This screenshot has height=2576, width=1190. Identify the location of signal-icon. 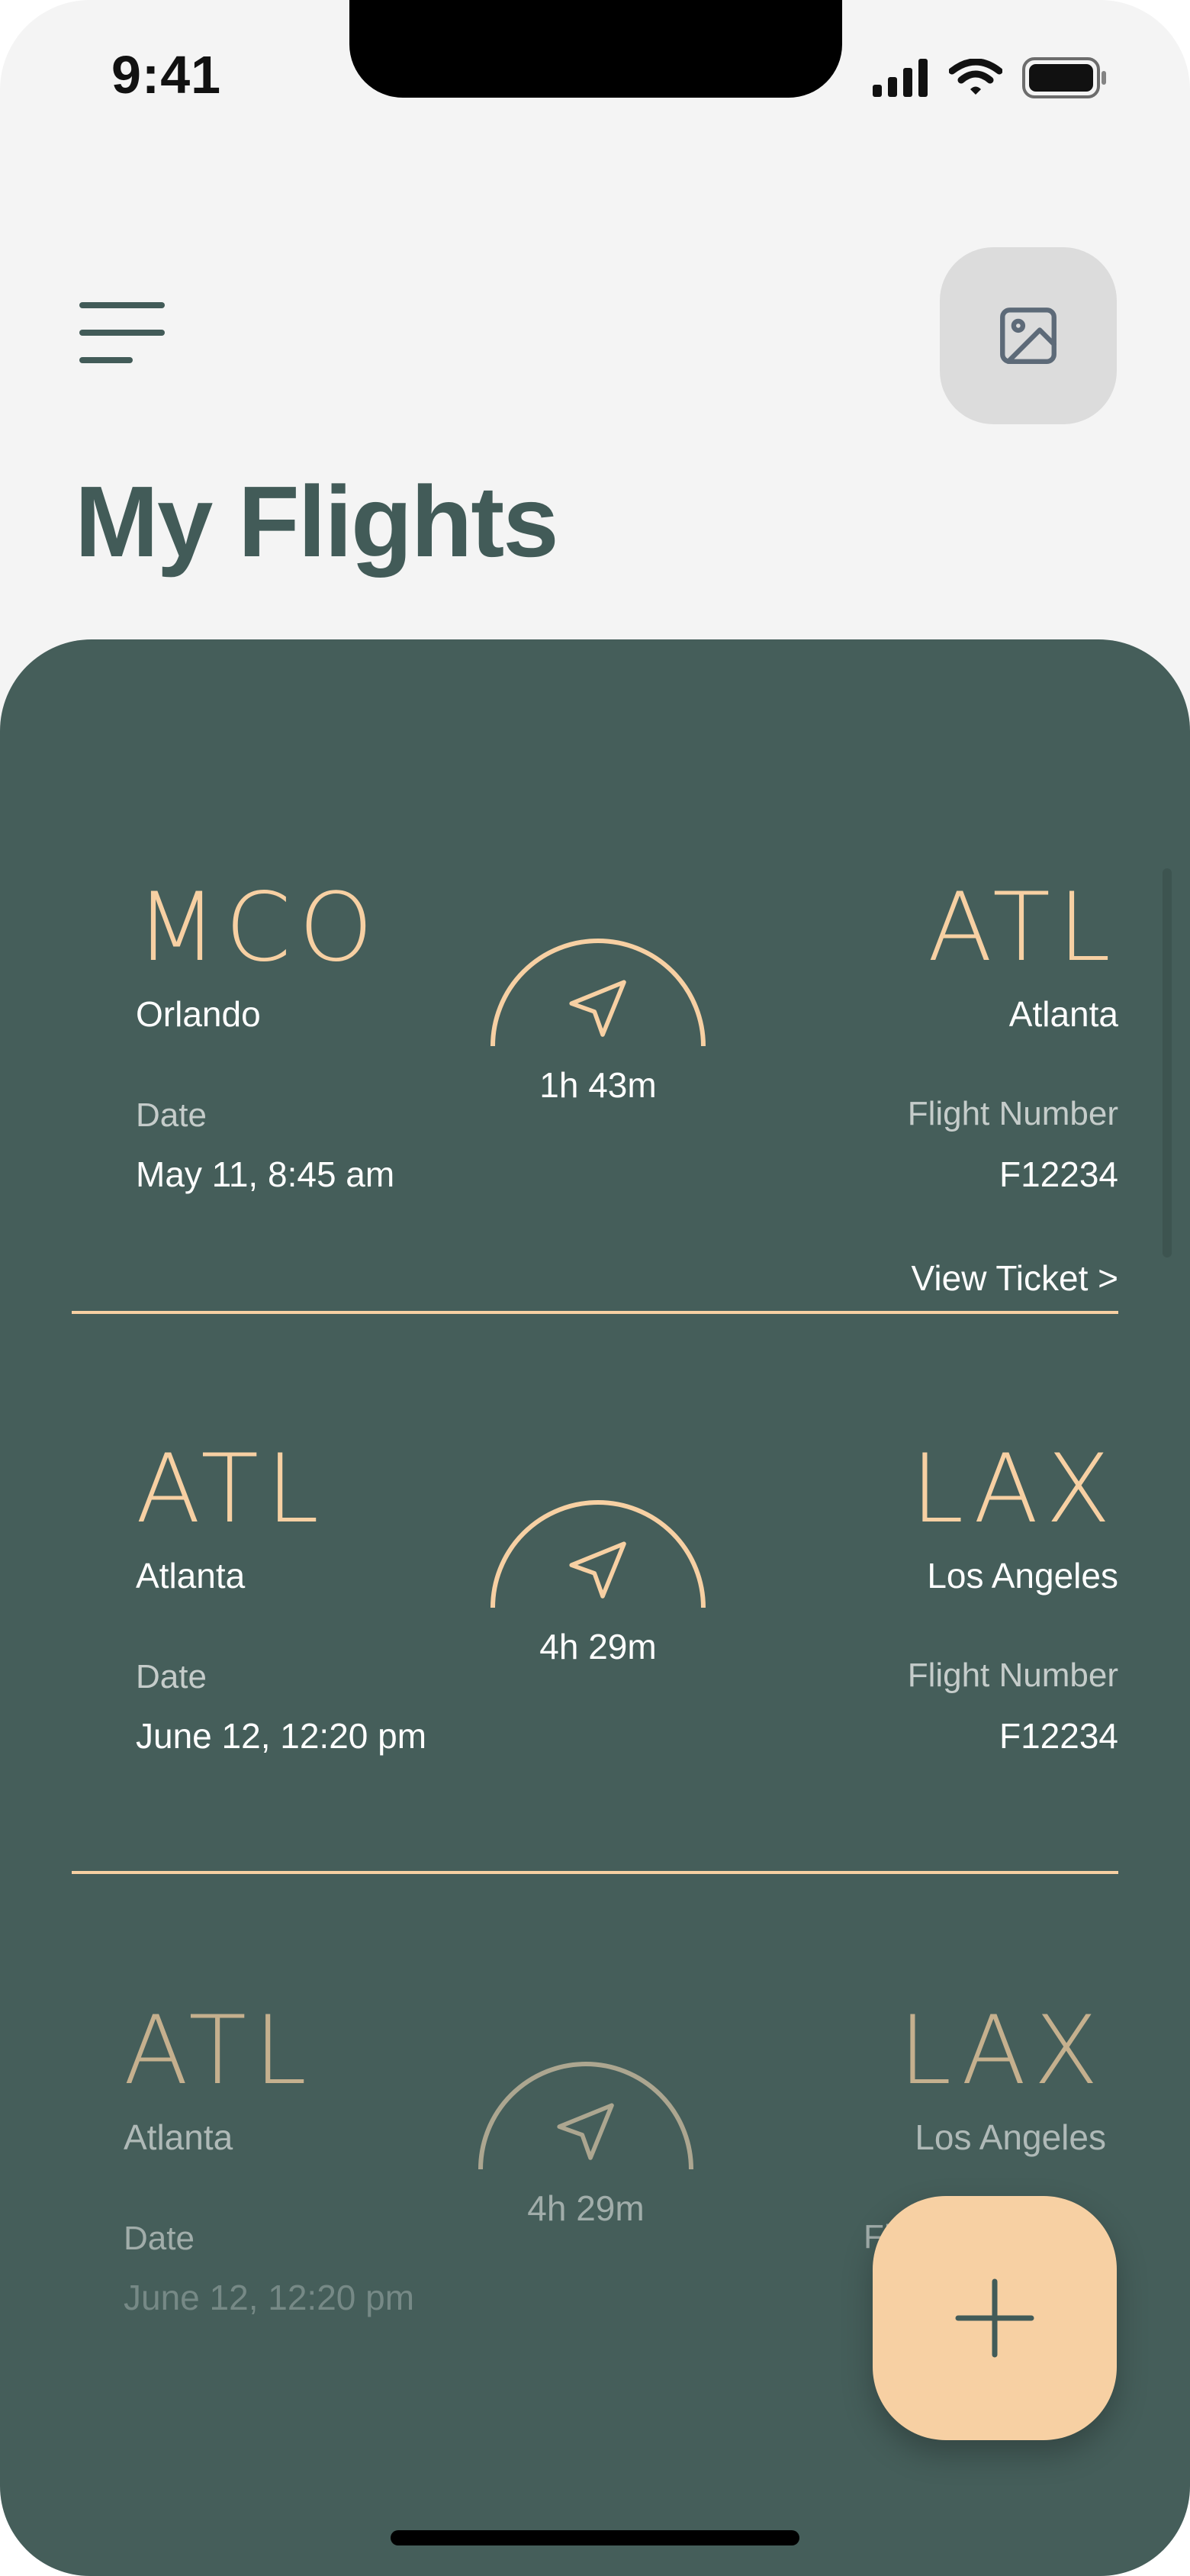
(900, 78).